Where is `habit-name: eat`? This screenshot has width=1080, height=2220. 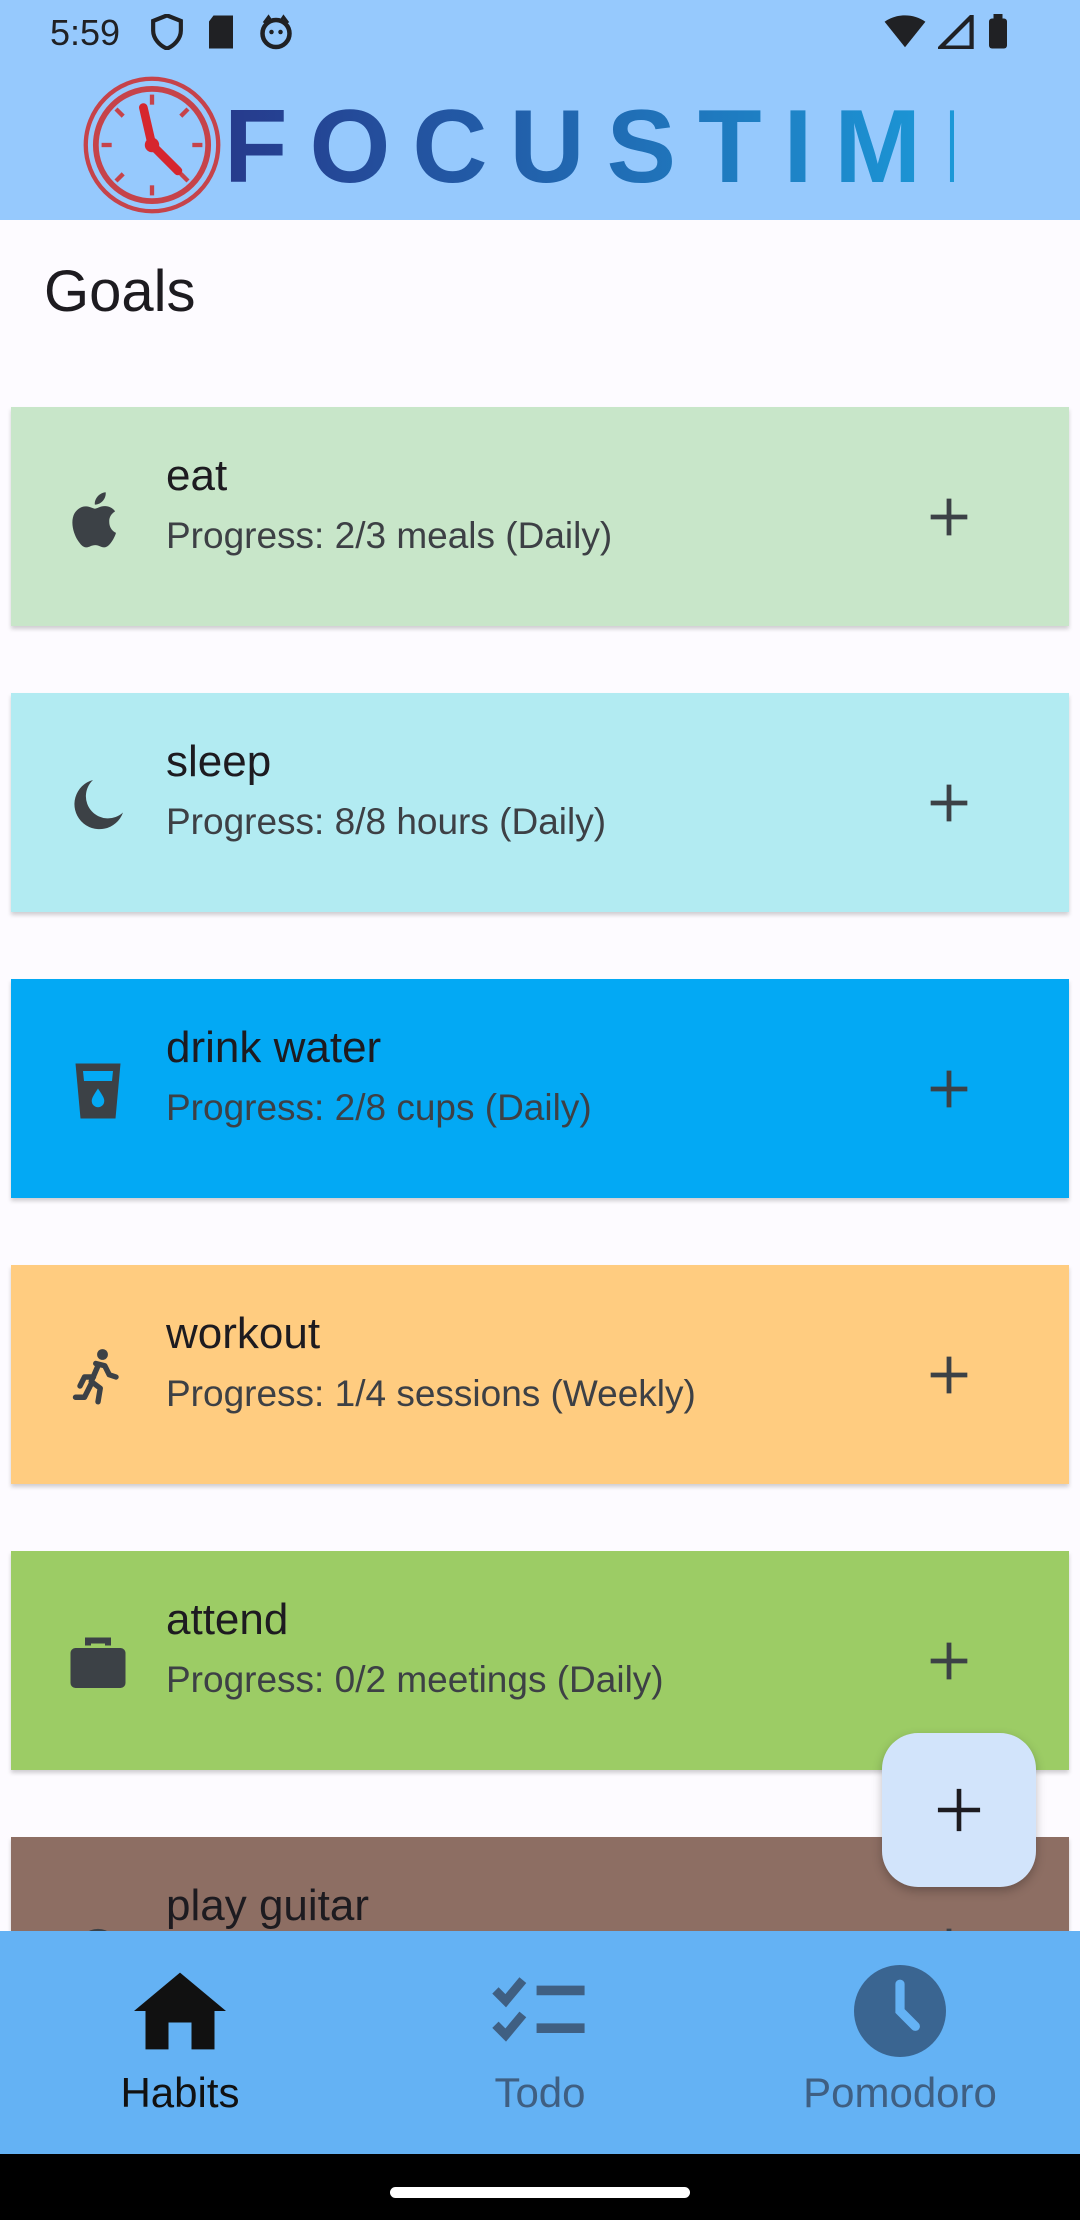
habit-name: eat is located at coordinates (197, 475).